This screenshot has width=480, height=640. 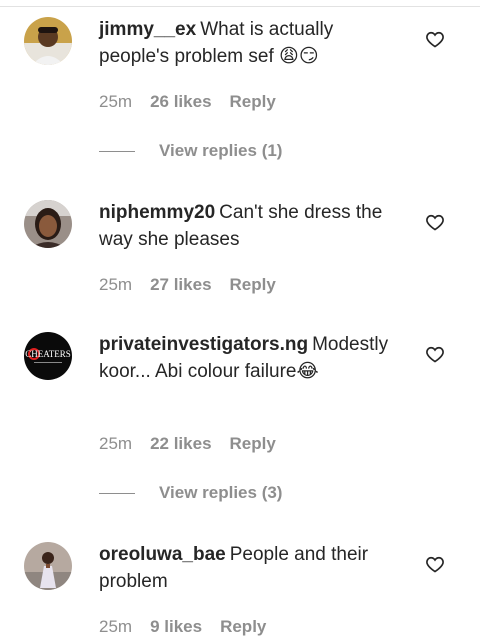 What do you see at coordinates (180, 101) in the screenshot?
I see `likes-count: 26 likes` at bounding box center [180, 101].